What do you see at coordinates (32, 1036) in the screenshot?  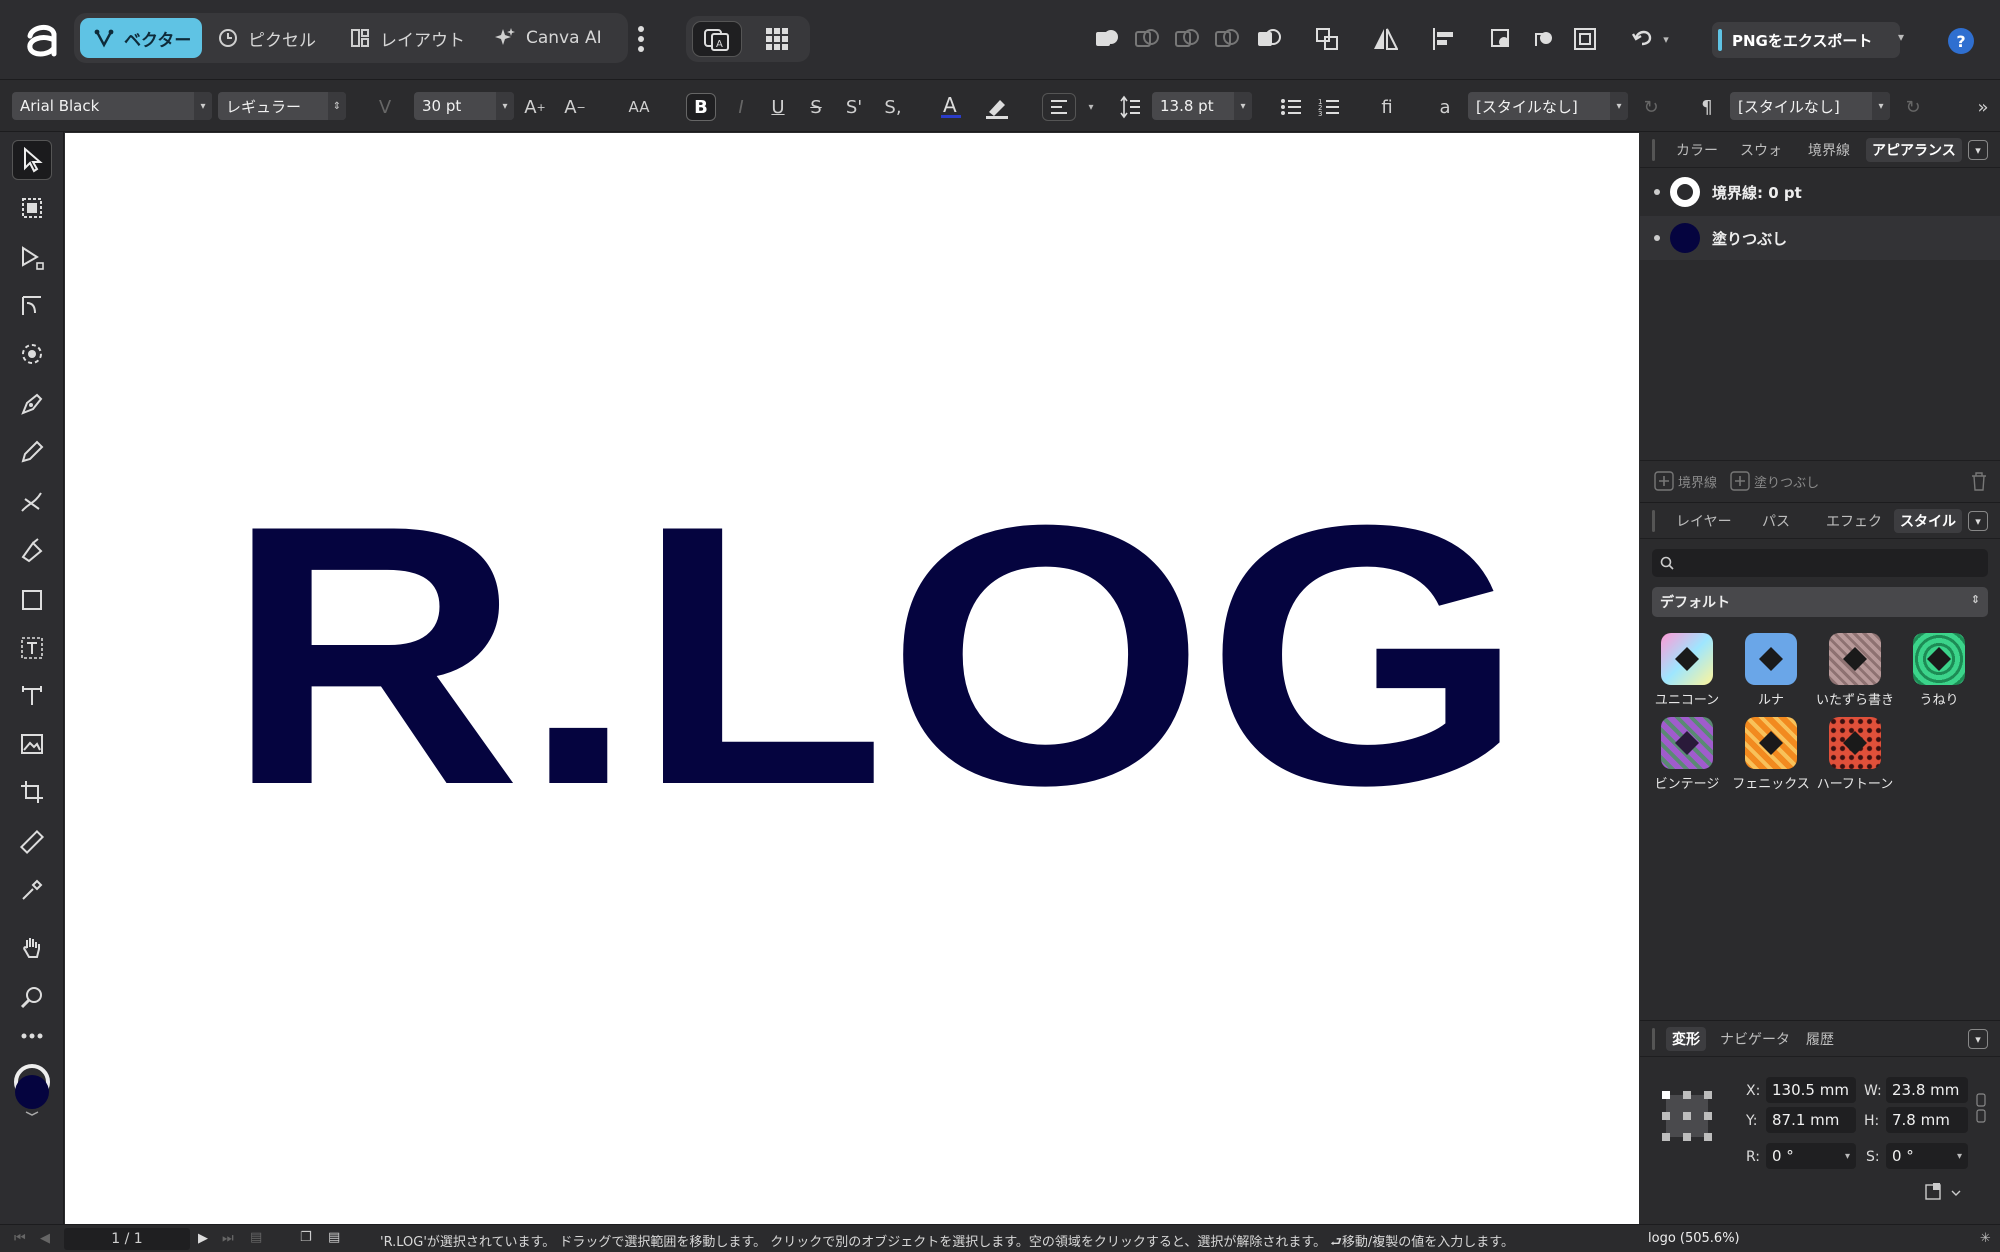 I see `more-tools-icon` at bounding box center [32, 1036].